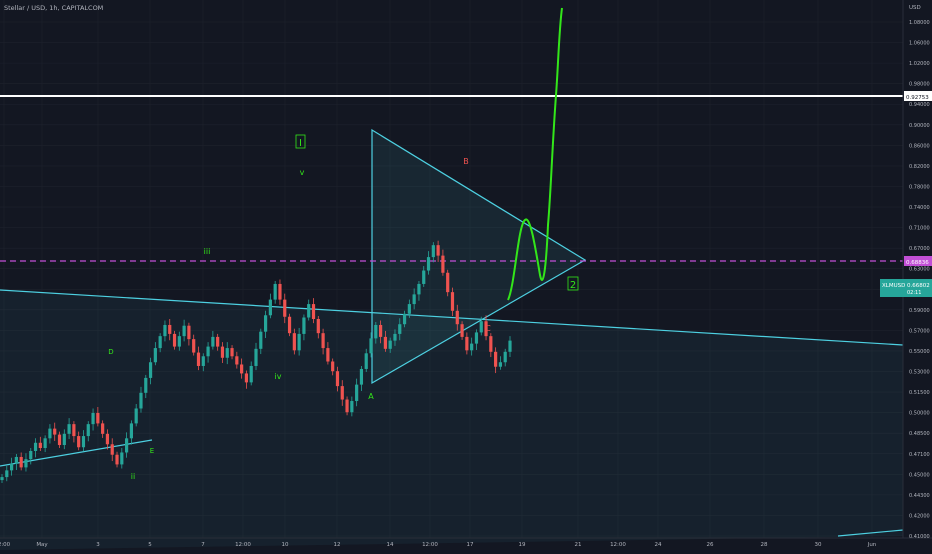 Image resolution: width=932 pixels, height=554 pixels. I want to click on y-tick-label: 0.94000, so click(919, 105).